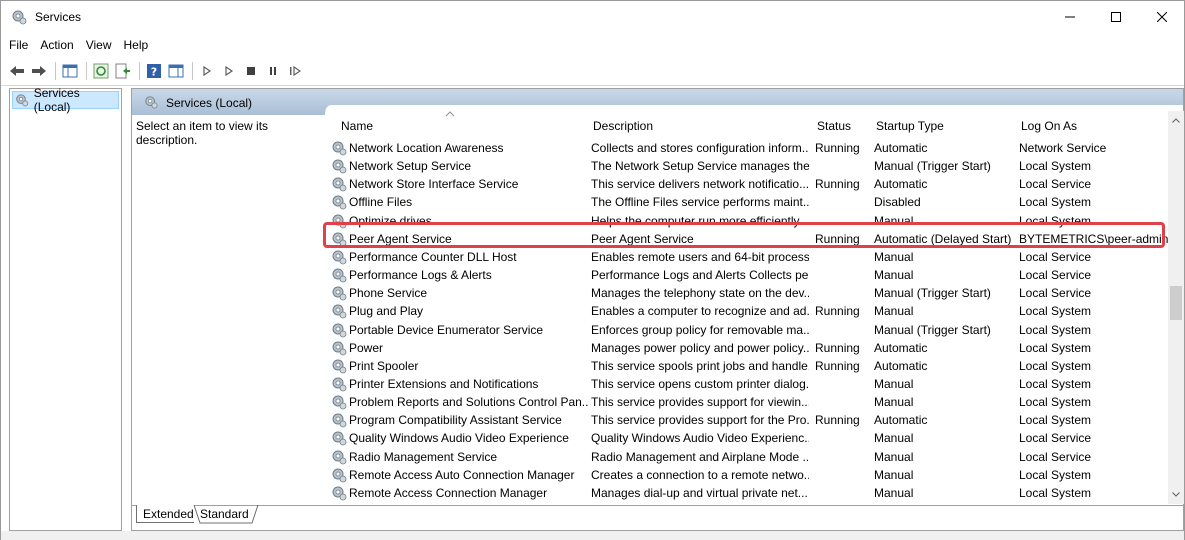 The image size is (1185, 540). I want to click on console-tree-icon, so click(70, 70).